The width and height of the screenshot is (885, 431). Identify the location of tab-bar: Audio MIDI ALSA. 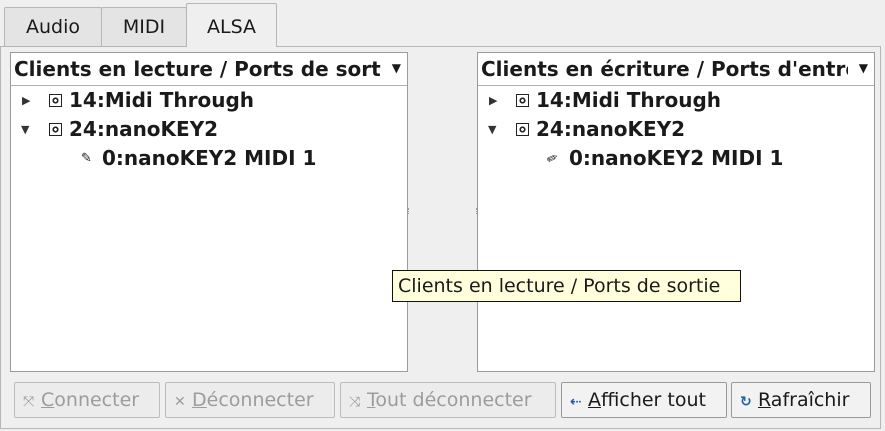
(442, 23).